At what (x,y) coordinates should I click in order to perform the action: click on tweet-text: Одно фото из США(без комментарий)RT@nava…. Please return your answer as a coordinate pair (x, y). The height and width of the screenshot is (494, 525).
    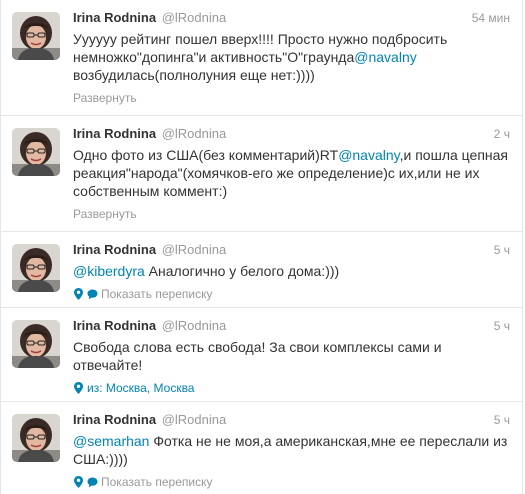
    Looking at the image, I should click on (291, 173).